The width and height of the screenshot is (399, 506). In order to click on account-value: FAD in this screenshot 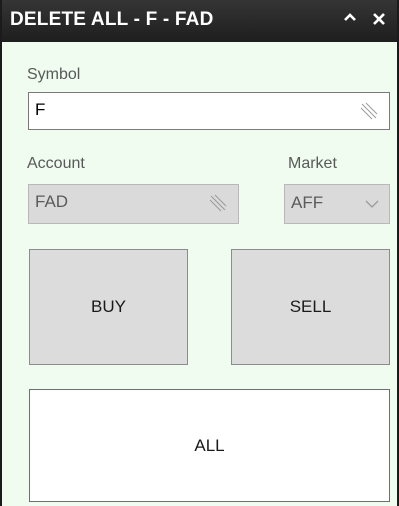, I will do `click(52, 201)`.